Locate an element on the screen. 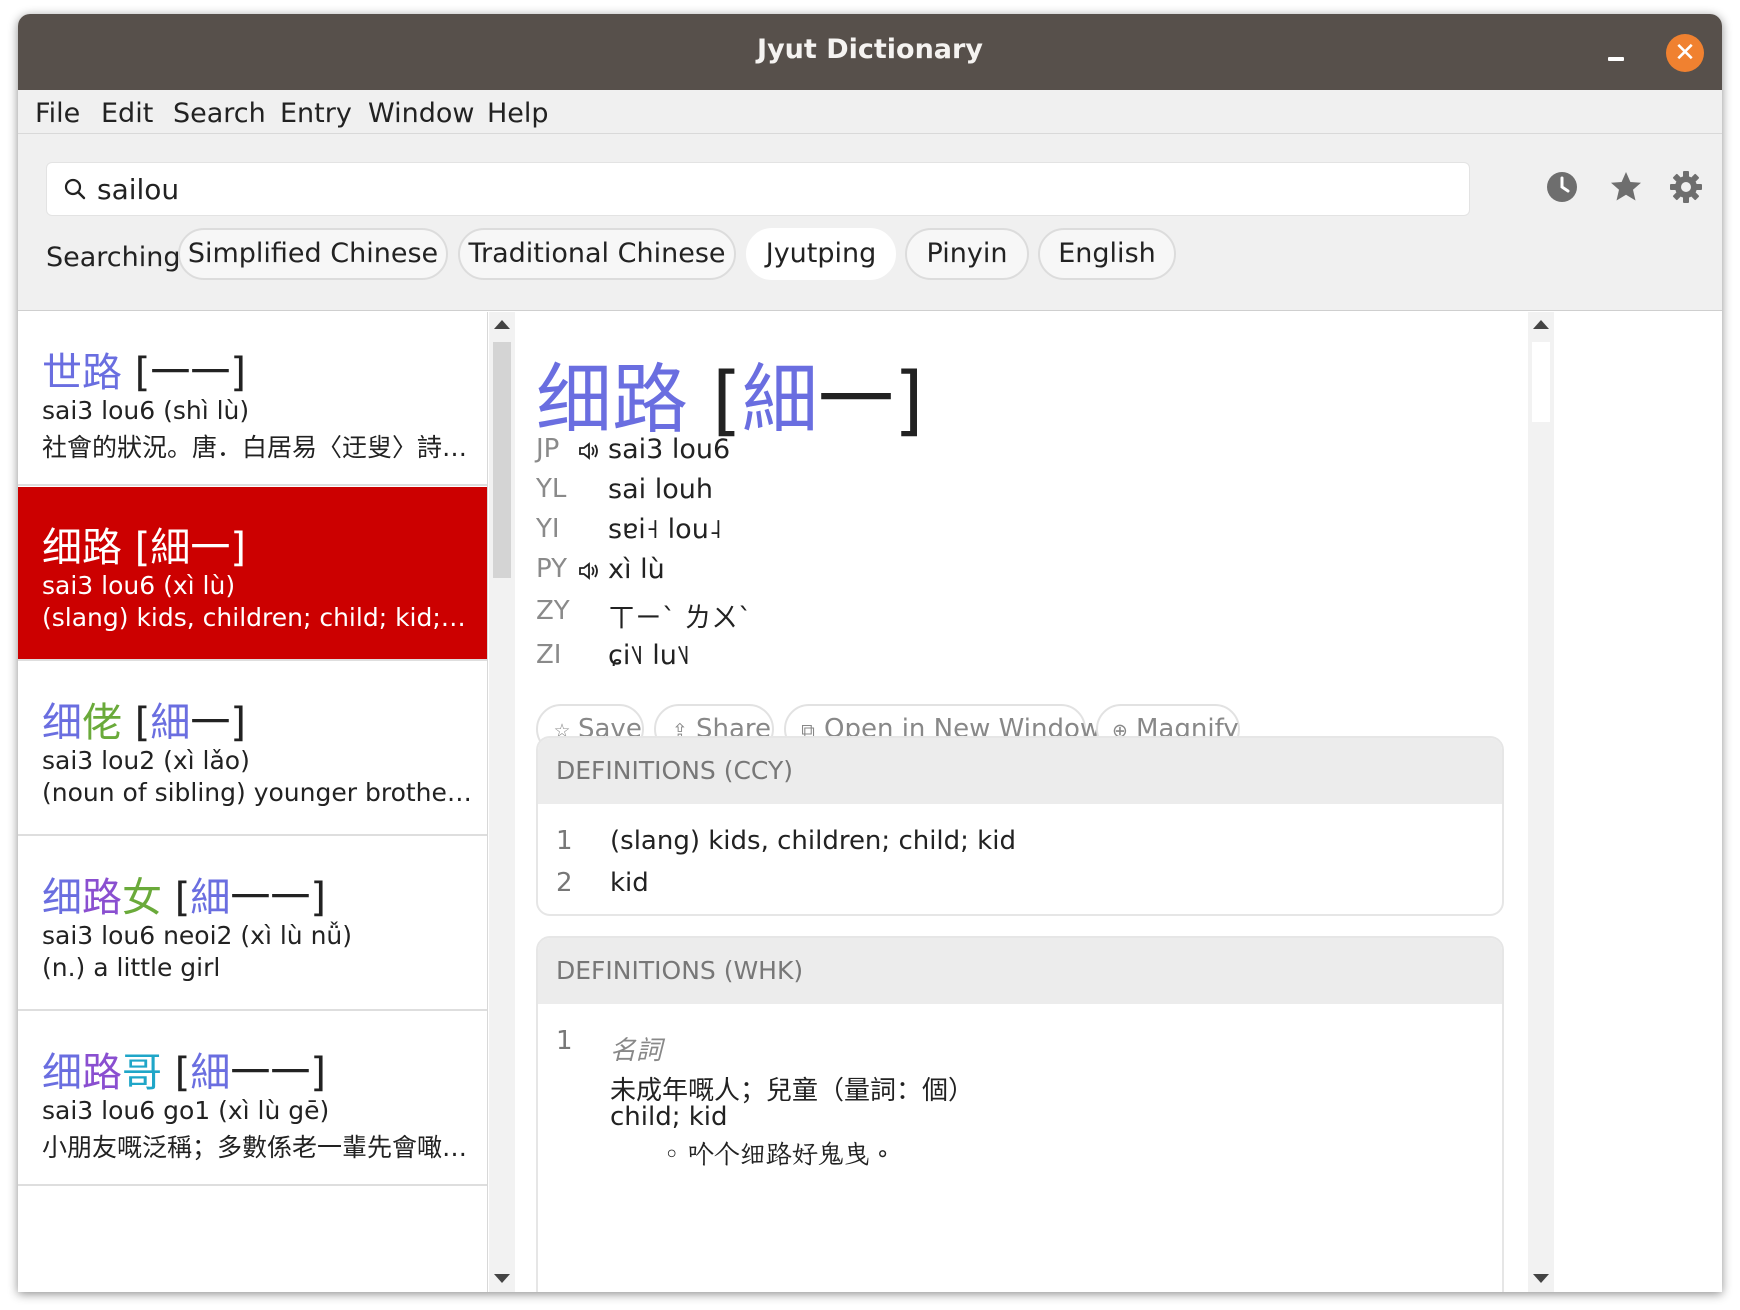  entry-bracket-open: [ is located at coordinates (727, 399).